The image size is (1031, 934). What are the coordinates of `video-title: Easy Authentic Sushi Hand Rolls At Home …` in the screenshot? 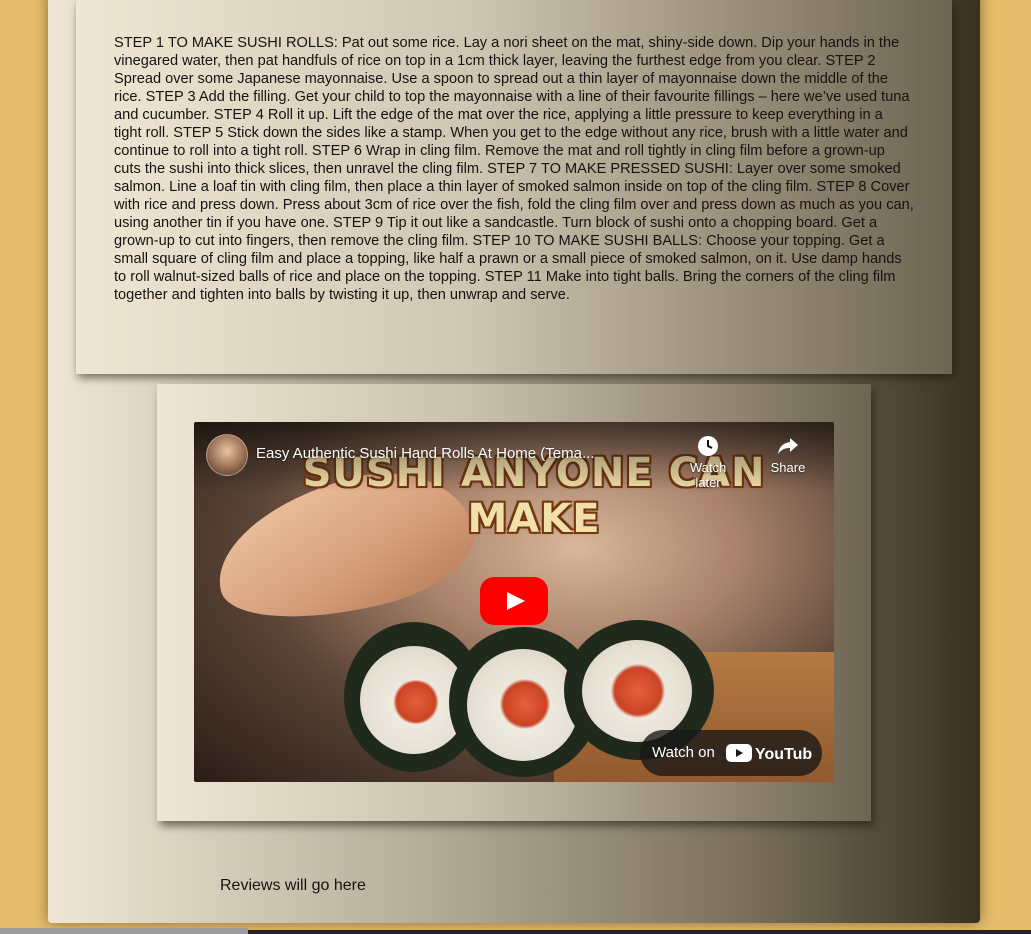 It's located at (456, 453).